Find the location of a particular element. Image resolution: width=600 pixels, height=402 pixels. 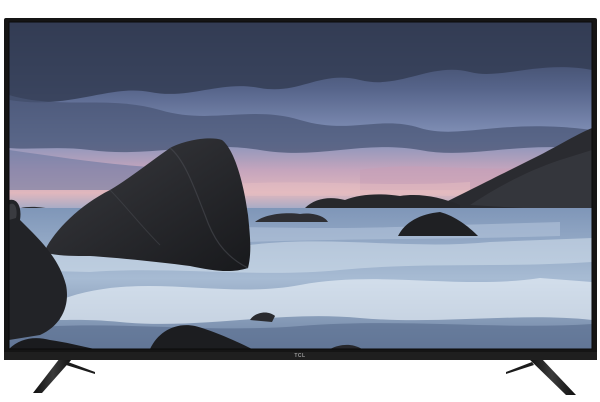

brand-logo: TCL is located at coordinates (300, 356).